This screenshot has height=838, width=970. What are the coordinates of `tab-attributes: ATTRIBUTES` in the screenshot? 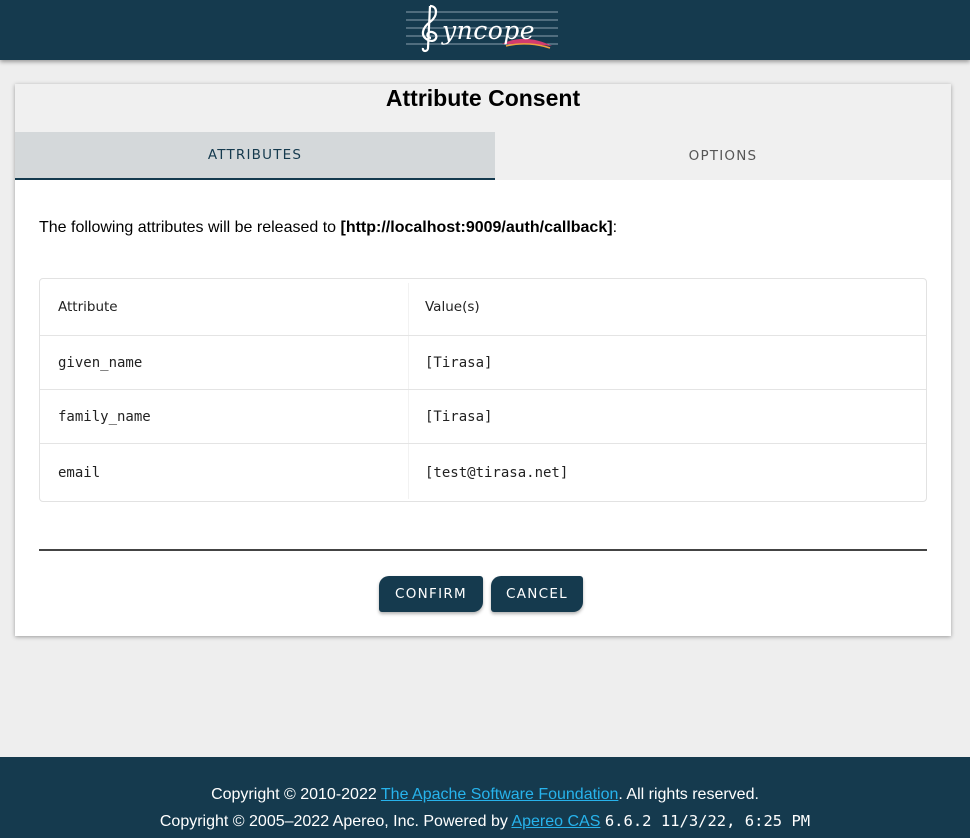 It's located at (255, 156).